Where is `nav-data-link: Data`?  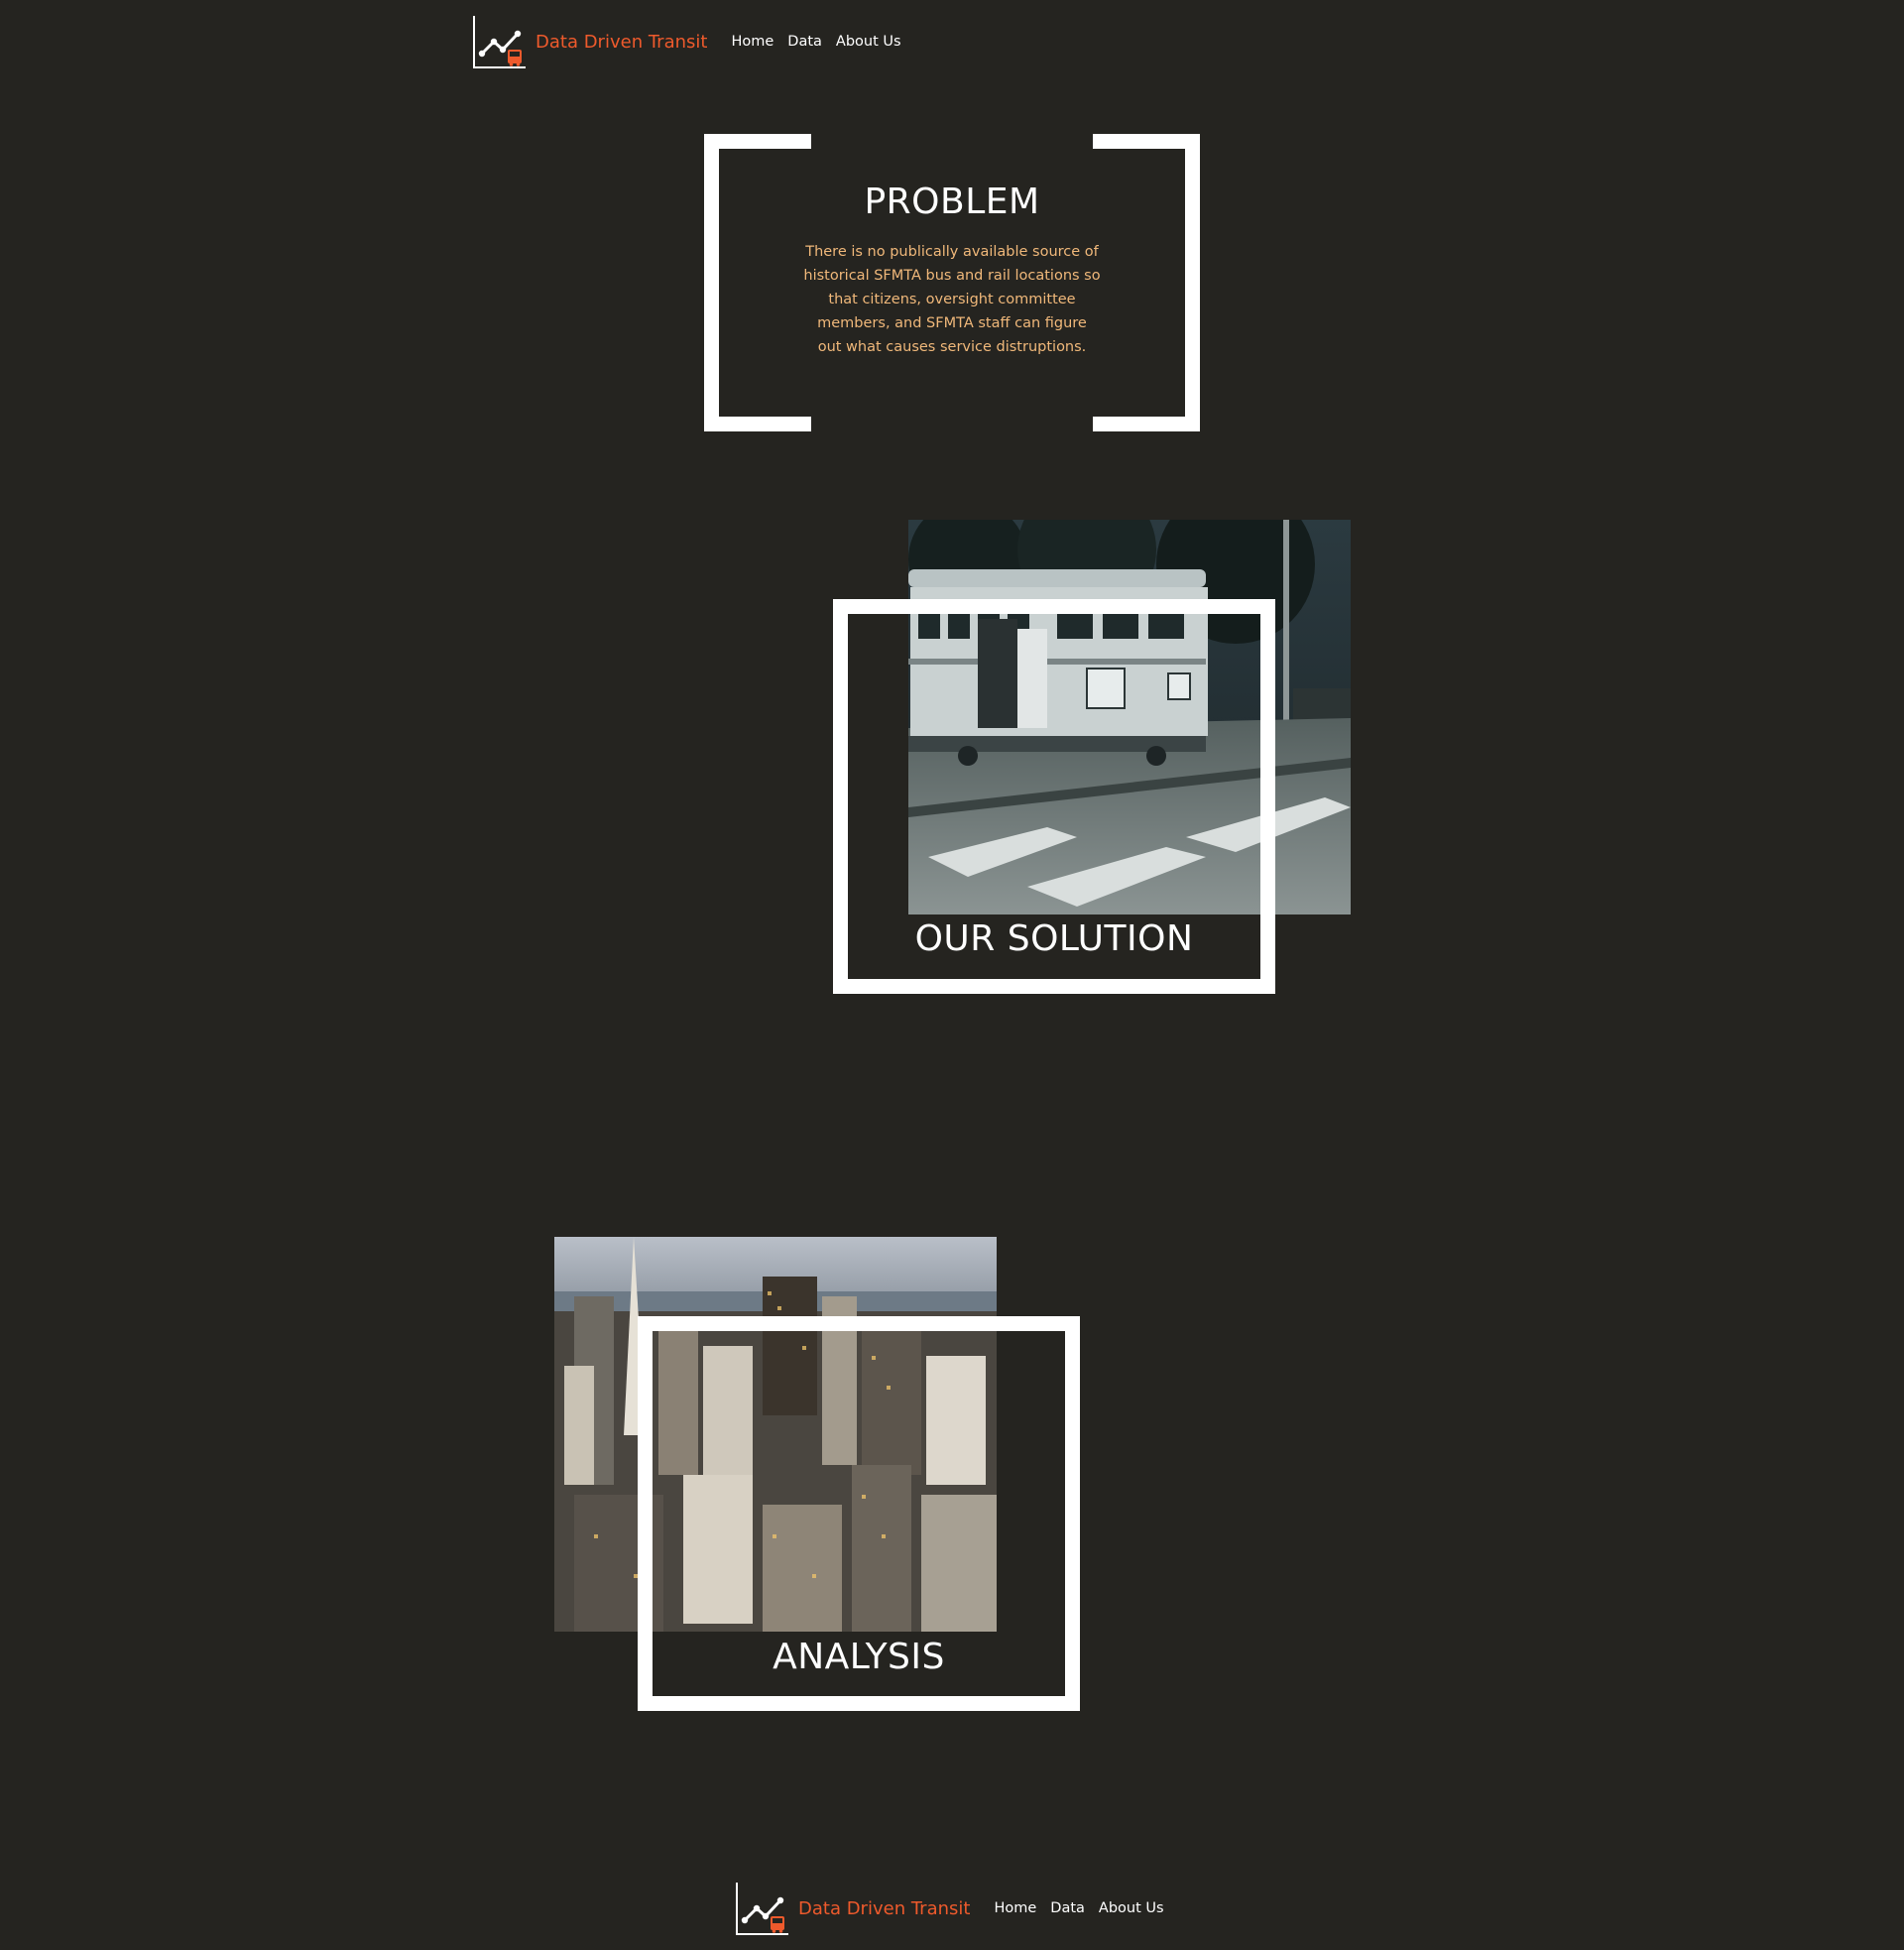
nav-data-link: Data is located at coordinates (804, 42).